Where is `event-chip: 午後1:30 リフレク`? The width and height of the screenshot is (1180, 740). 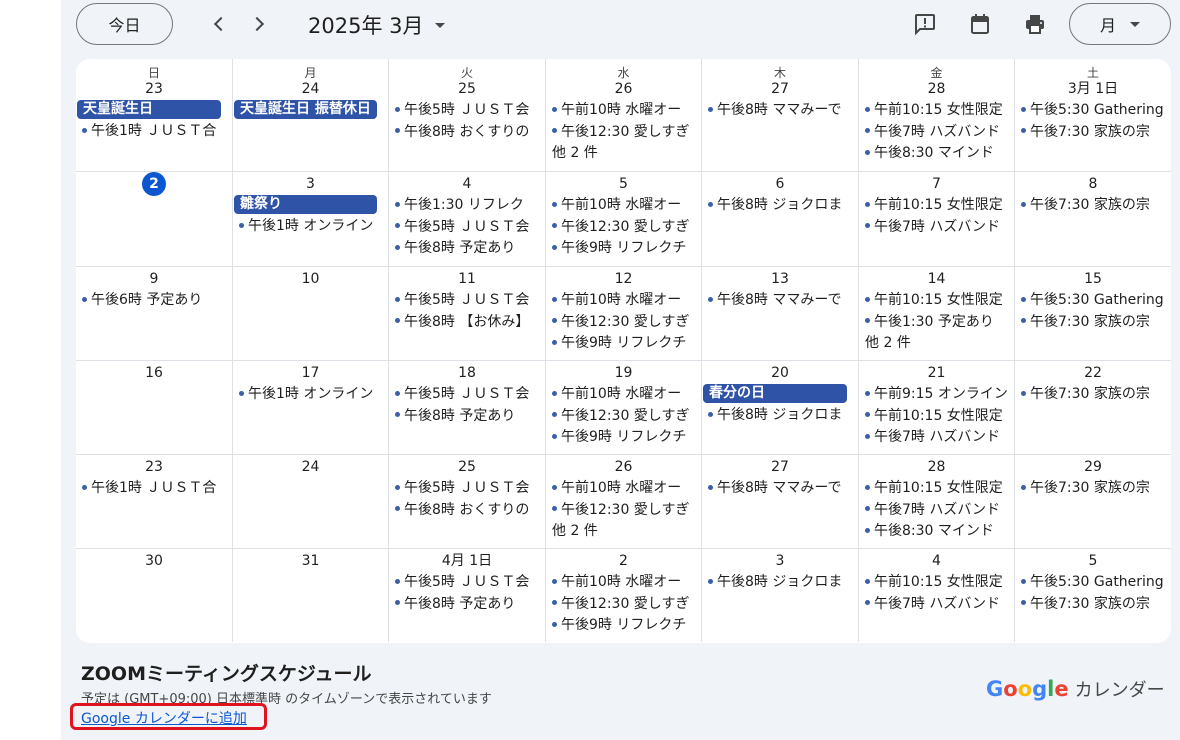
event-chip: 午後1:30 リフレク is located at coordinates (467, 206).